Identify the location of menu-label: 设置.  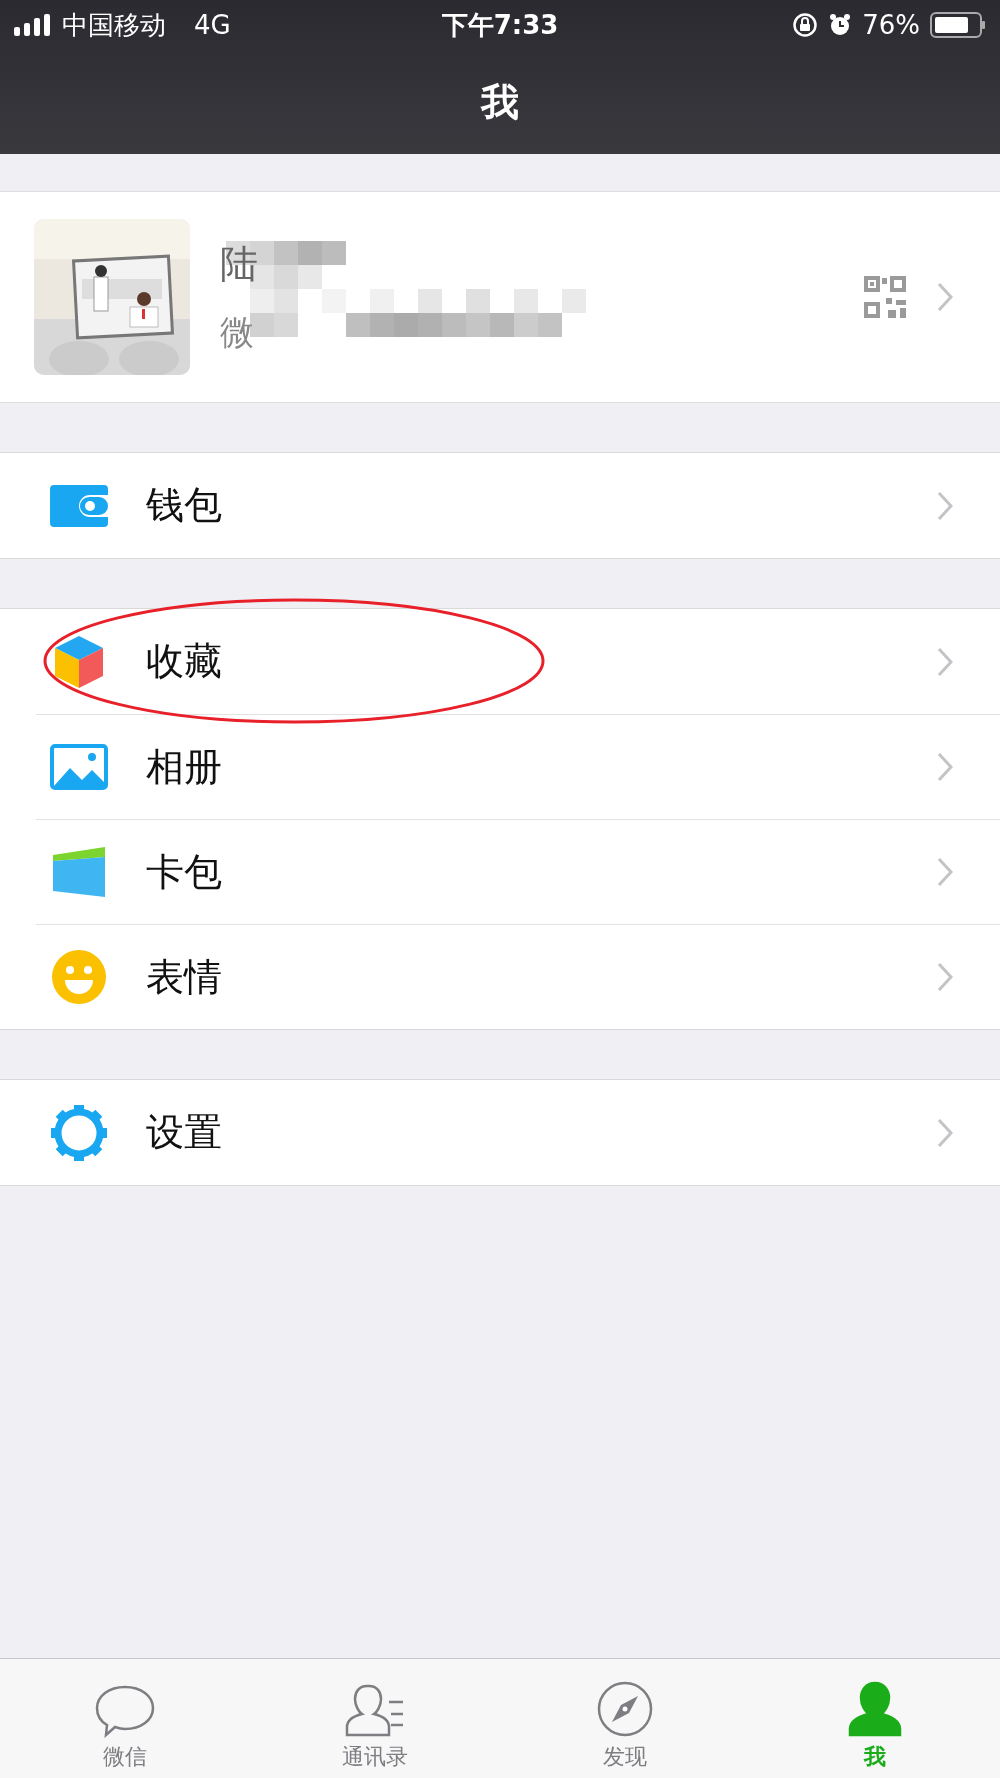
(184, 1132).